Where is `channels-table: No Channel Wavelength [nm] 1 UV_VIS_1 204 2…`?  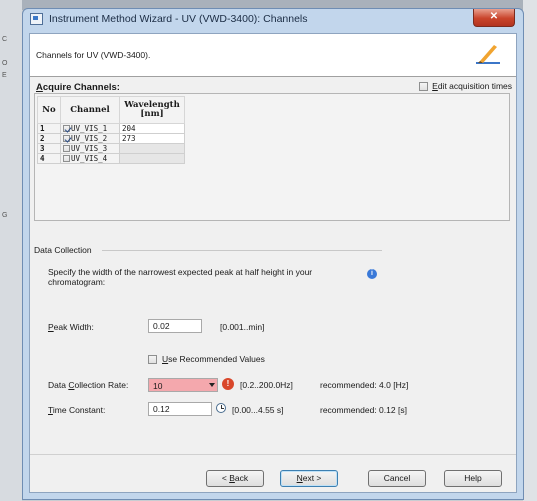 channels-table: No Channel Wavelength [nm] 1 UV_VIS_1 204 2… is located at coordinates (111, 130).